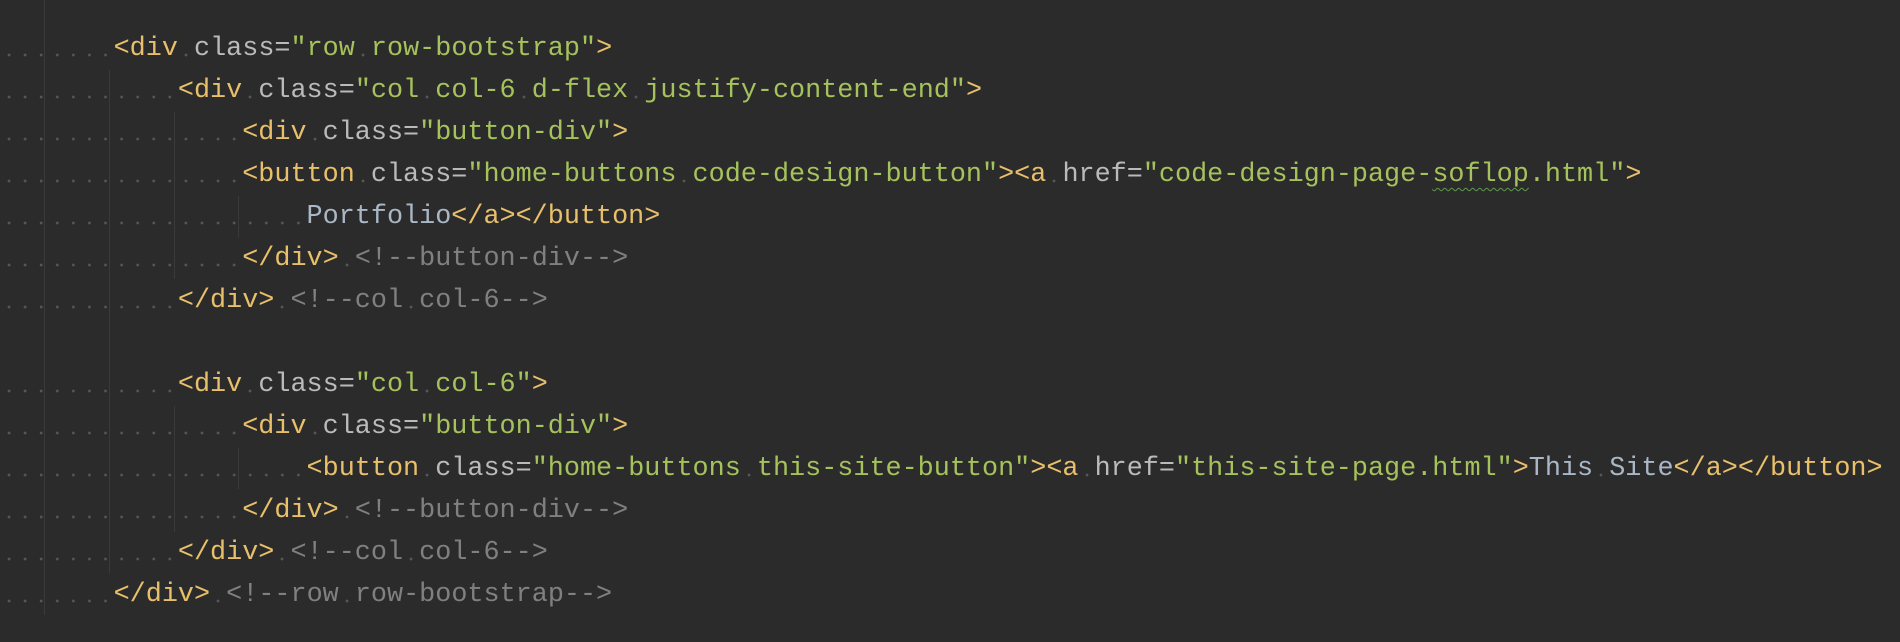 This screenshot has width=1900, height=642. What do you see at coordinates (298, 175) in the screenshot?
I see `html-tag-token: <button` at bounding box center [298, 175].